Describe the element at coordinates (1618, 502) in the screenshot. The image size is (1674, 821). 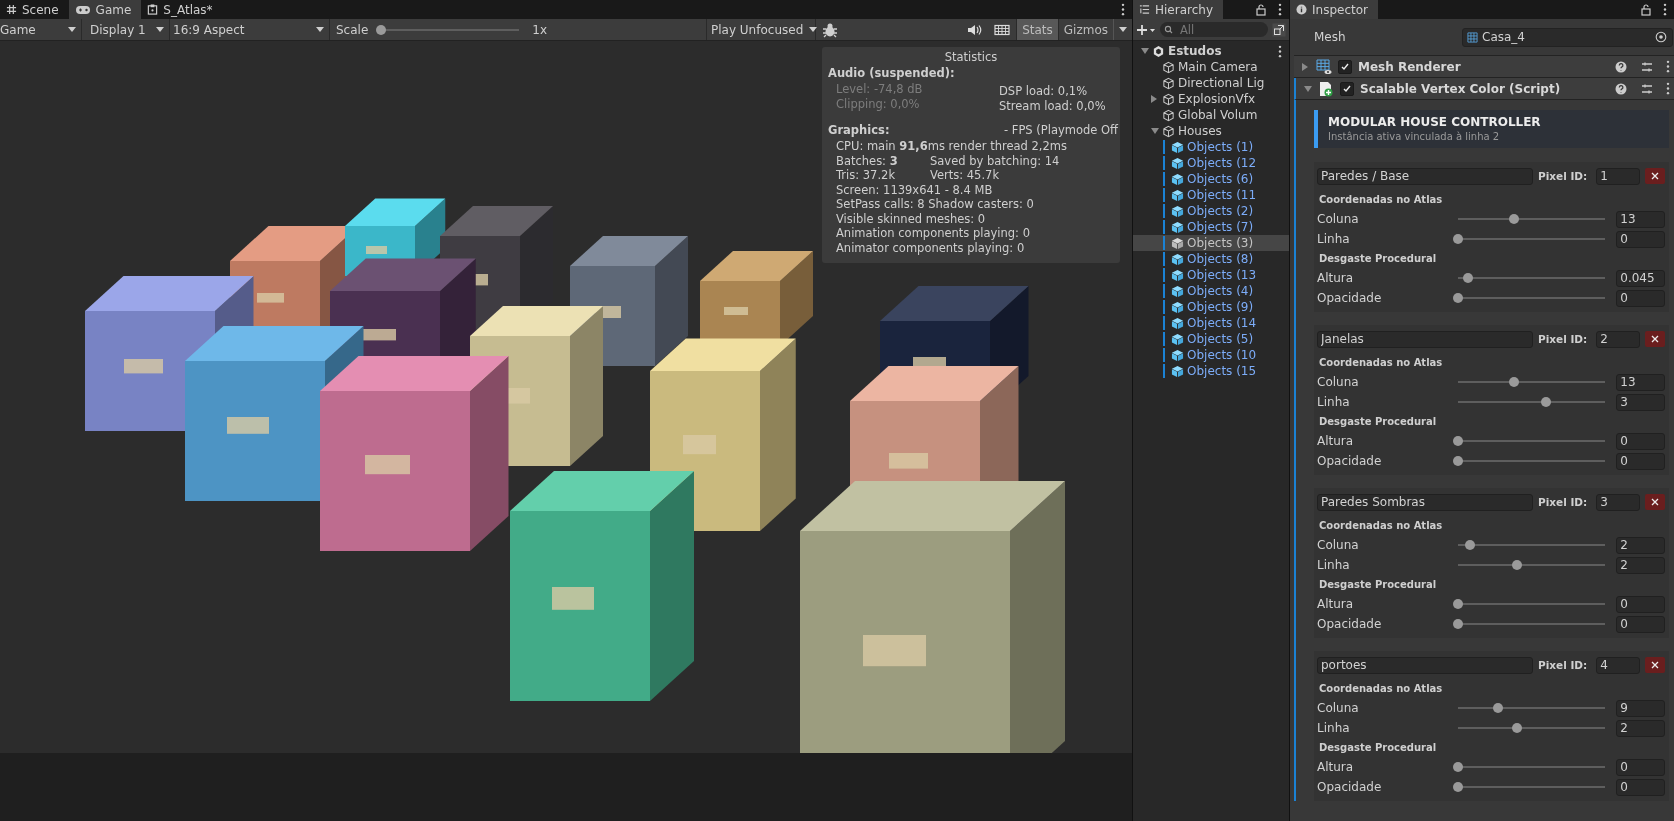
I see `pixel-id-field: 3` at that location.